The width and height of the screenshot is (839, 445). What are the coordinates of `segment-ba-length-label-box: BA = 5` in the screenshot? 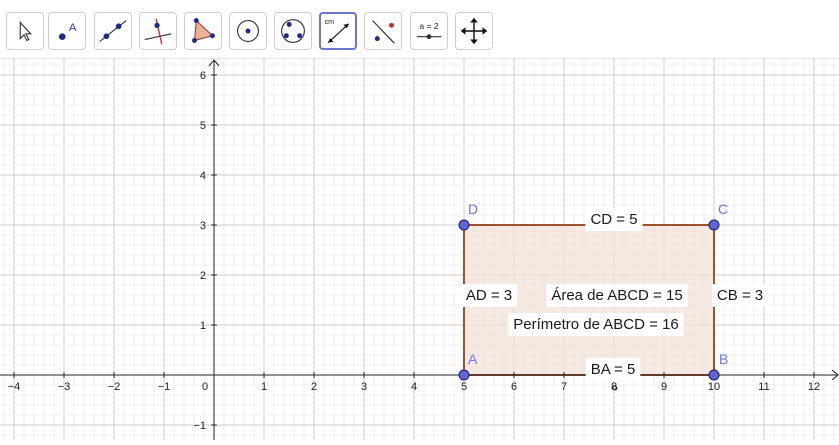 It's located at (613, 369).